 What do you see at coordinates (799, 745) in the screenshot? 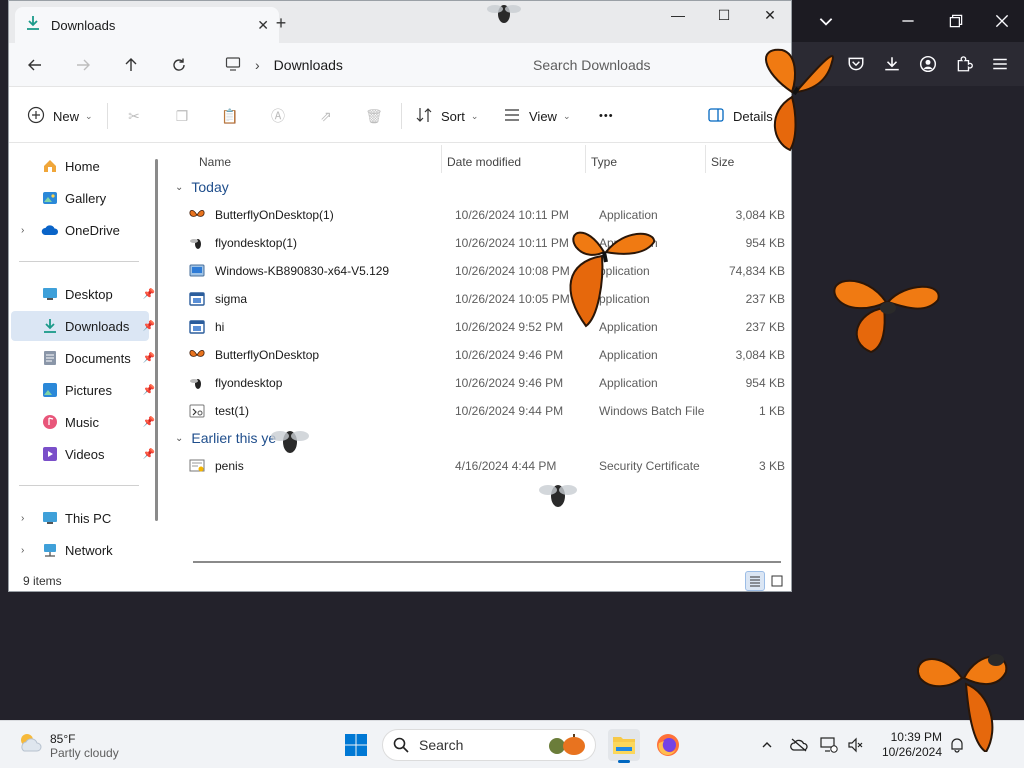
I see `onedrive-offline-icon` at bounding box center [799, 745].